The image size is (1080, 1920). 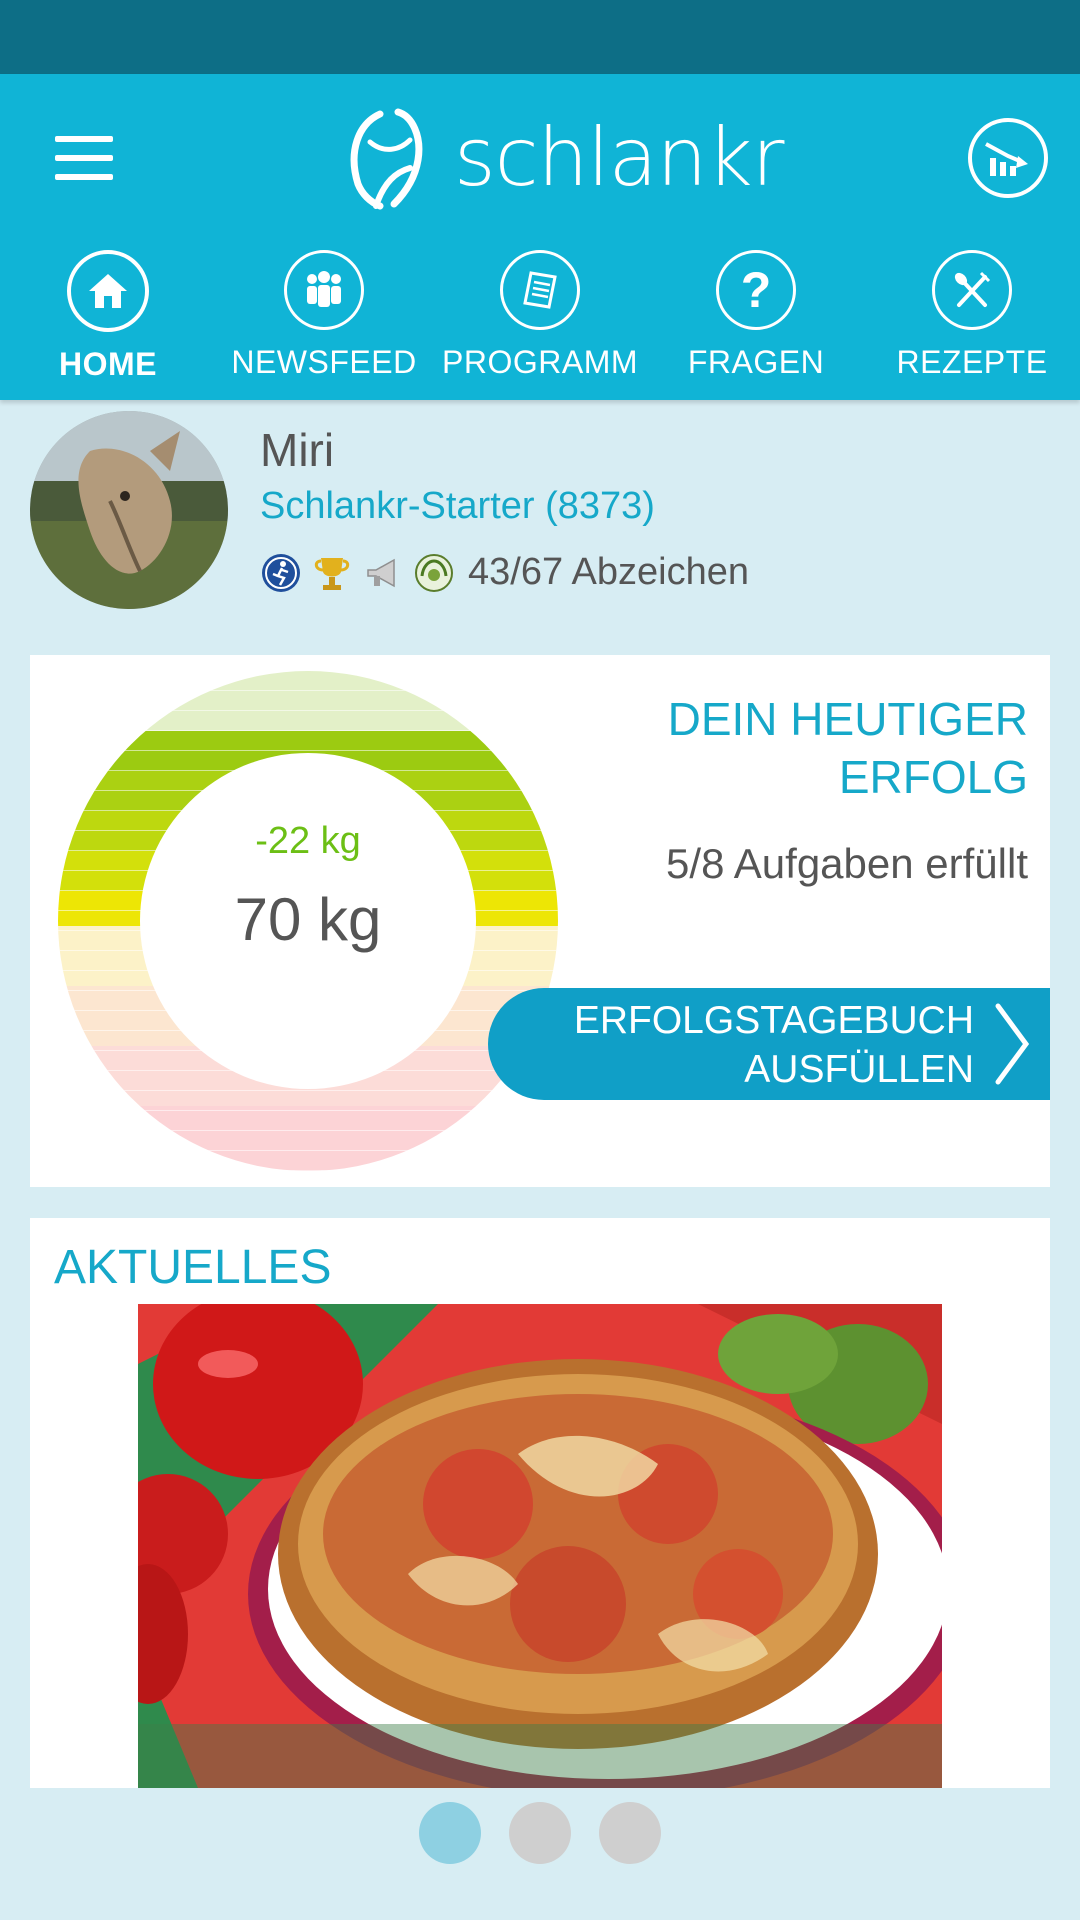 What do you see at coordinates (381, 572) in the screenshot?
I see `megaphone-badge-icon` at bounding box center [381, 572].